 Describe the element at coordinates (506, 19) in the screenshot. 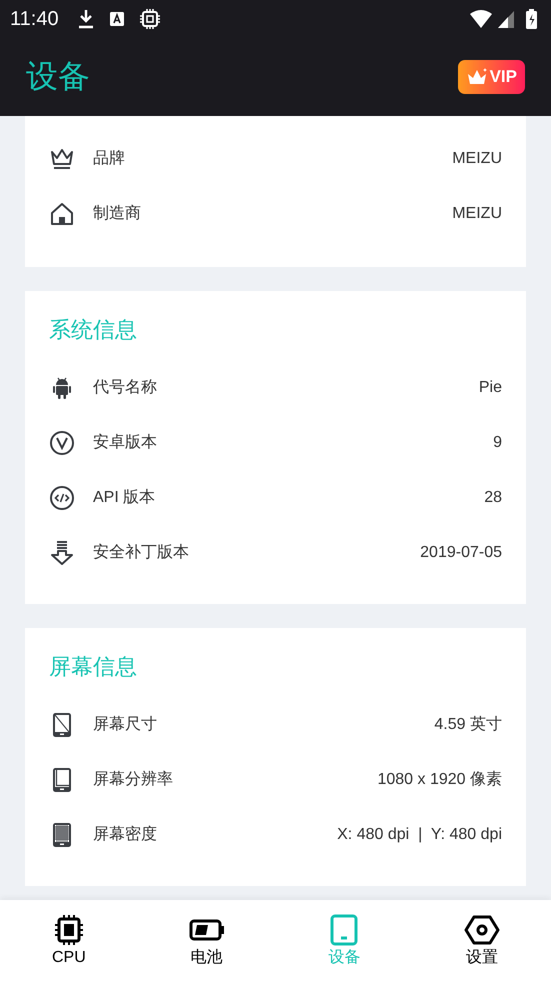

I see `signal-icon` at that location.